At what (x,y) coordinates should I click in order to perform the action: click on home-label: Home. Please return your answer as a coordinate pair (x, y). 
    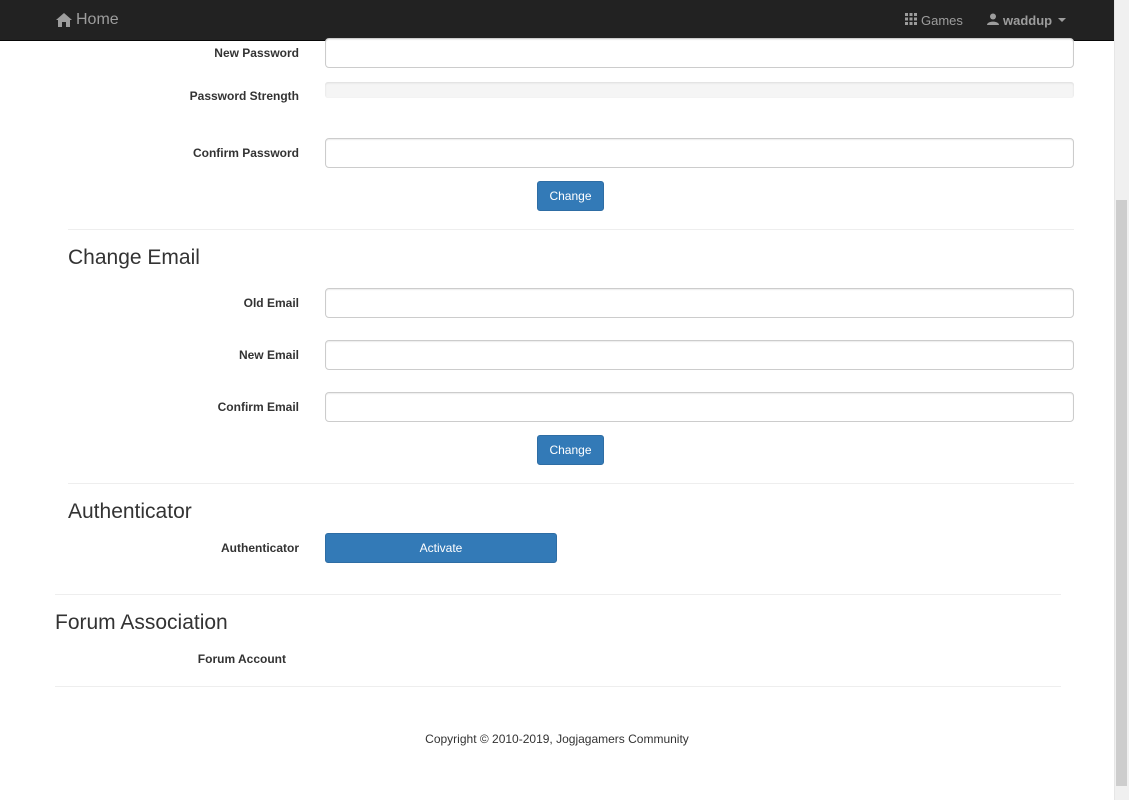
    Looking at the image, I should click on (97, 19).